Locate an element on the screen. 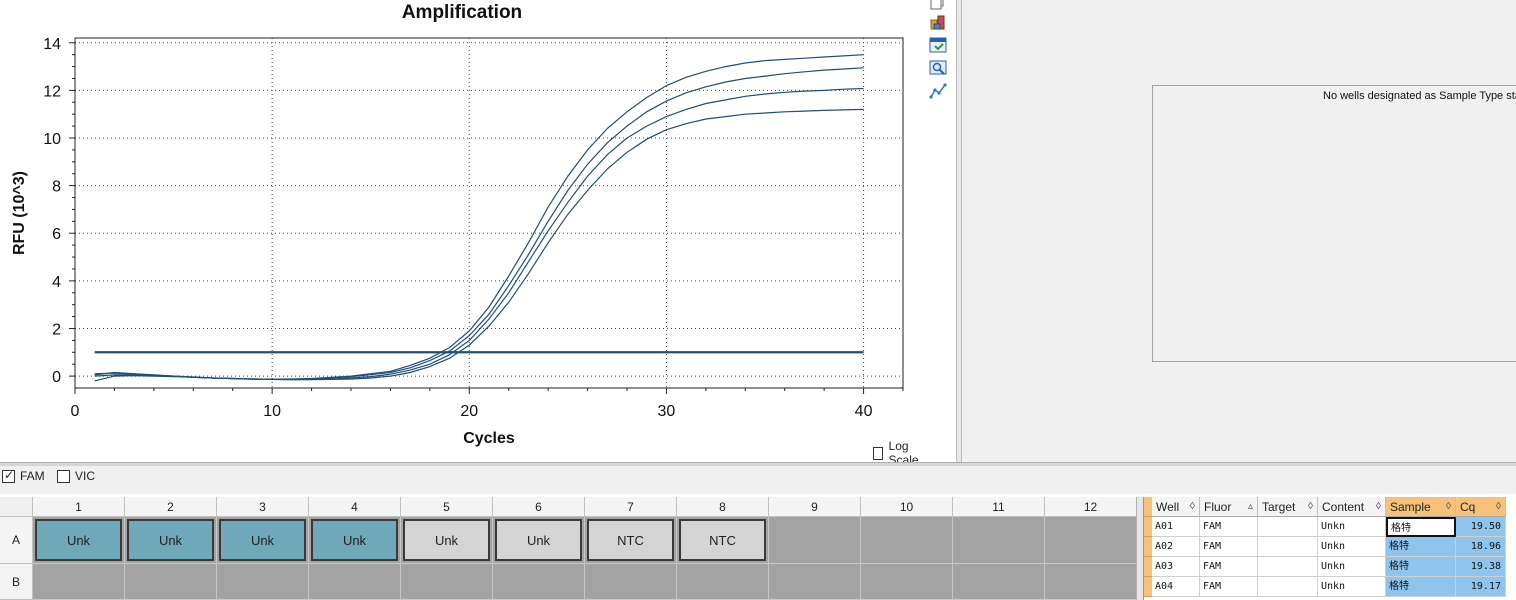  standard-curve-box: No wells designated as Sample Type stan is located at coordinates (1334, 223).